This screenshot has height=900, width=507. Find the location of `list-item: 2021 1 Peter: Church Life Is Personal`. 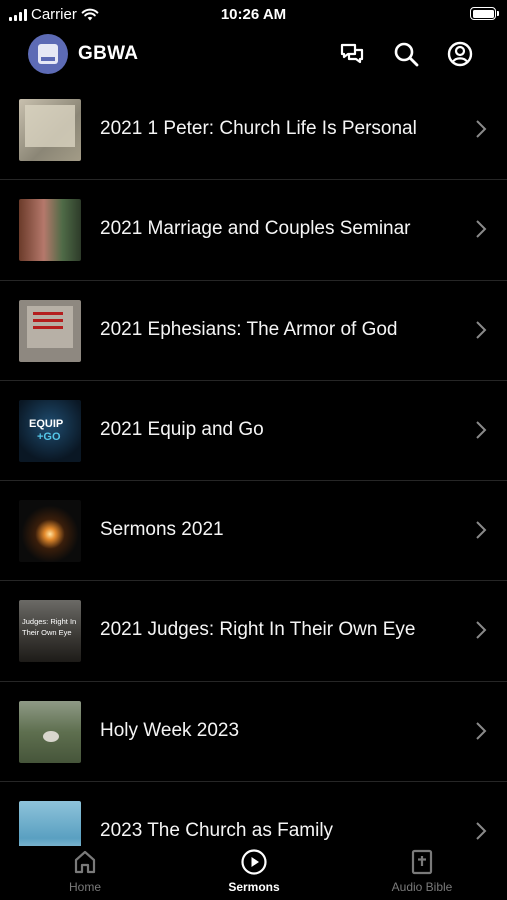

list-item: 2021 1 Peter: Church Life Is Personal is located at coordinates (253, 130).